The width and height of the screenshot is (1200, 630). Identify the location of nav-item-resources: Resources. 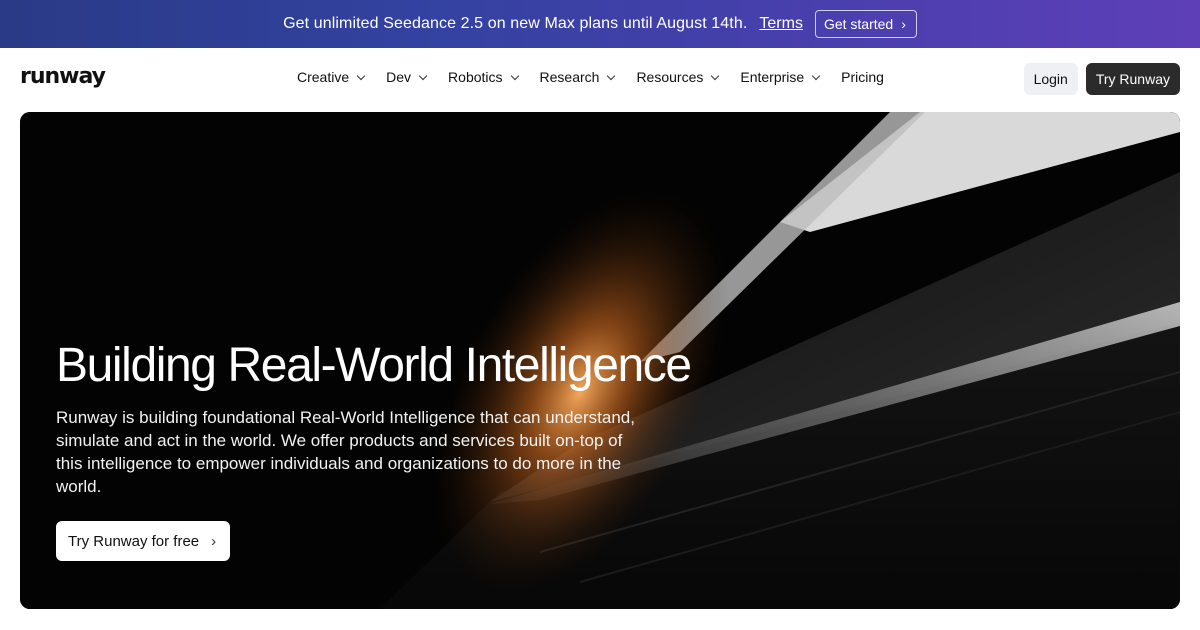
(678, 77).